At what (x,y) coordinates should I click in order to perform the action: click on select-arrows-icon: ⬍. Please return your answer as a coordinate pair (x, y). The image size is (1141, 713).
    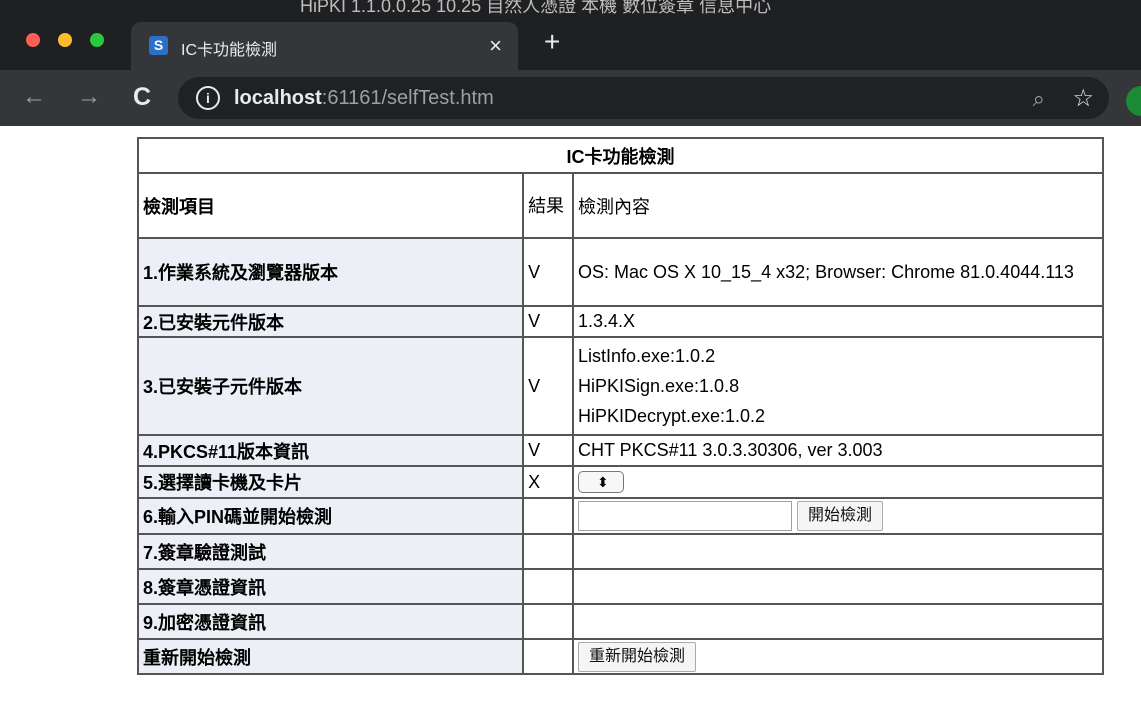
    Looking at the image, I should click on (602, 482).